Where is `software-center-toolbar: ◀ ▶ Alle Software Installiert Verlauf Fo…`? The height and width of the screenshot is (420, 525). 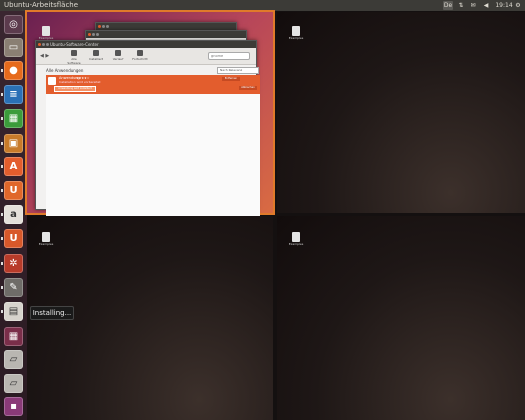 software-center-toolbar: ◀ ▶ Alle Software Installiert Verlauf Fo… is located at coordinates (146, 56).